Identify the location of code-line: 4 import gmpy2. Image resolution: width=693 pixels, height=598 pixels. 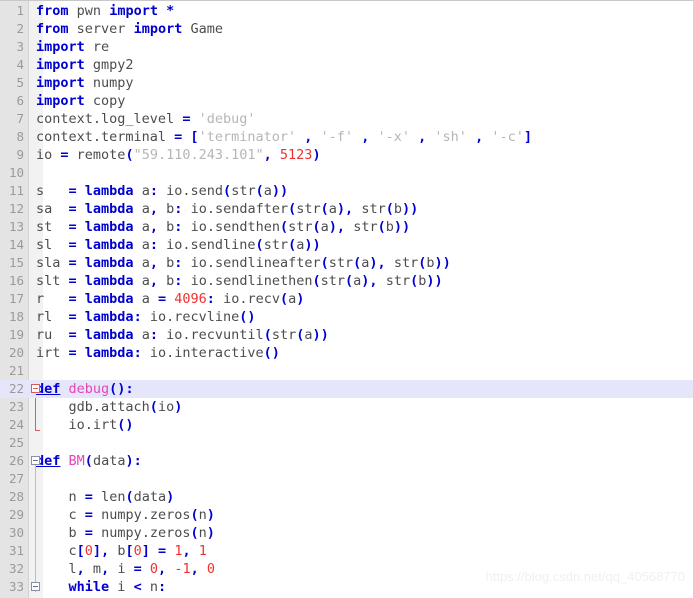
(346, 65).